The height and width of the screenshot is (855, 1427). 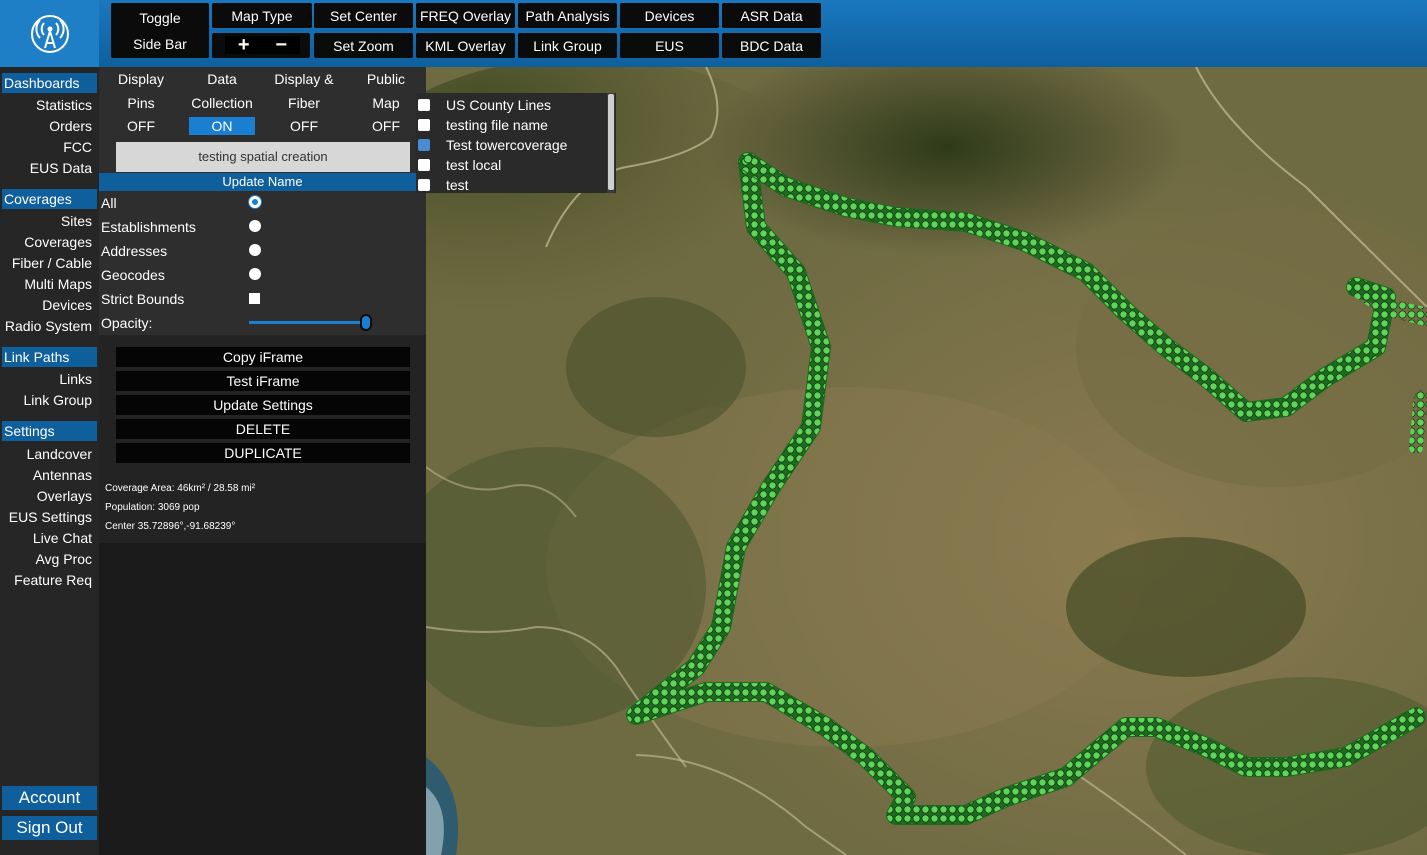 I want to click on eus-button: EUS, so click(x=669, y=45).